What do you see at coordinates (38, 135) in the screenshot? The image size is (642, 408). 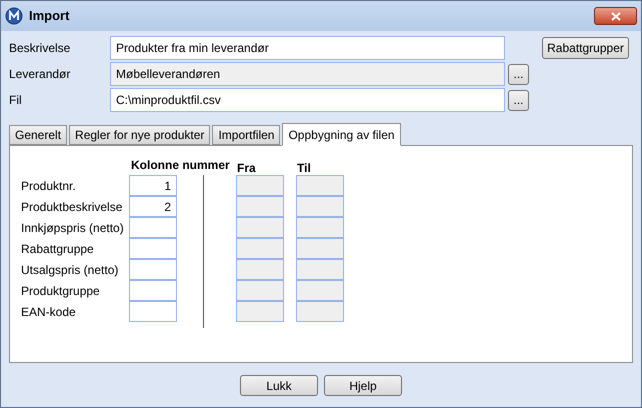 I see `tab: Generelt` at bounding box center [38, 135].